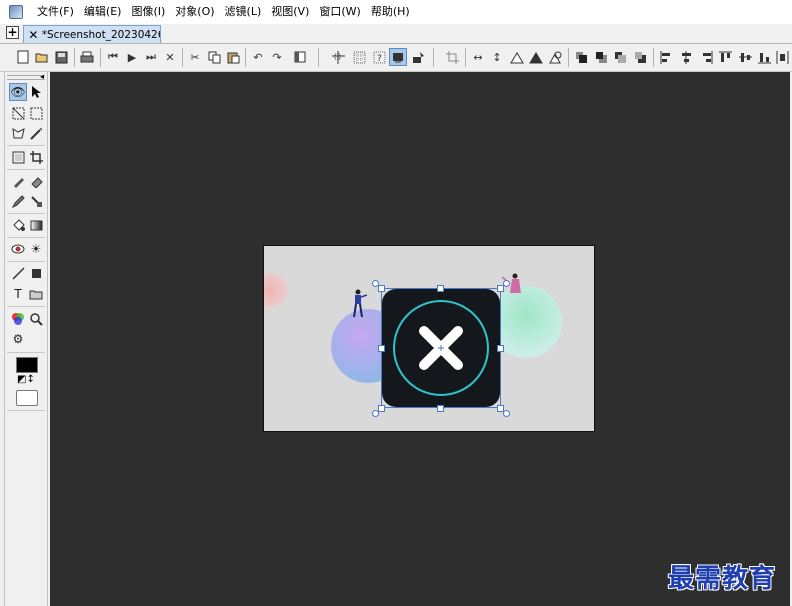 Image resolution: width=792 pixels, height=606 pixels. Describe the element at coordinates (441, 348) in the screenshot. I see `selection-box` at that location.